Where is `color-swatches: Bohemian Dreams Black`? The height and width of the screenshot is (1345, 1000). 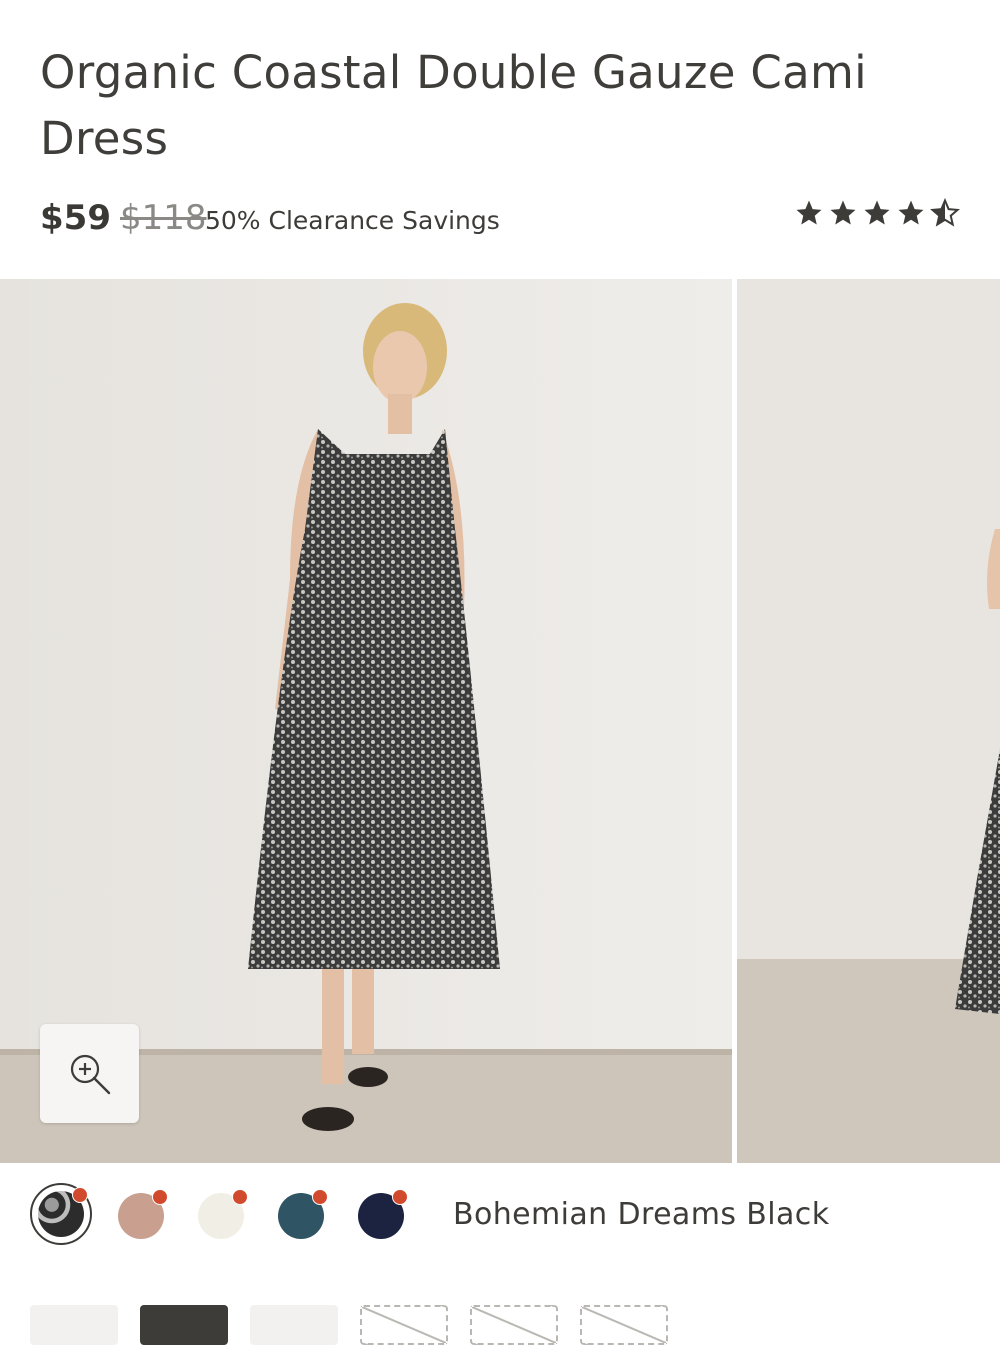
color-swatches: Bohemian Dreams Black is located at coordinates (500, 1215).